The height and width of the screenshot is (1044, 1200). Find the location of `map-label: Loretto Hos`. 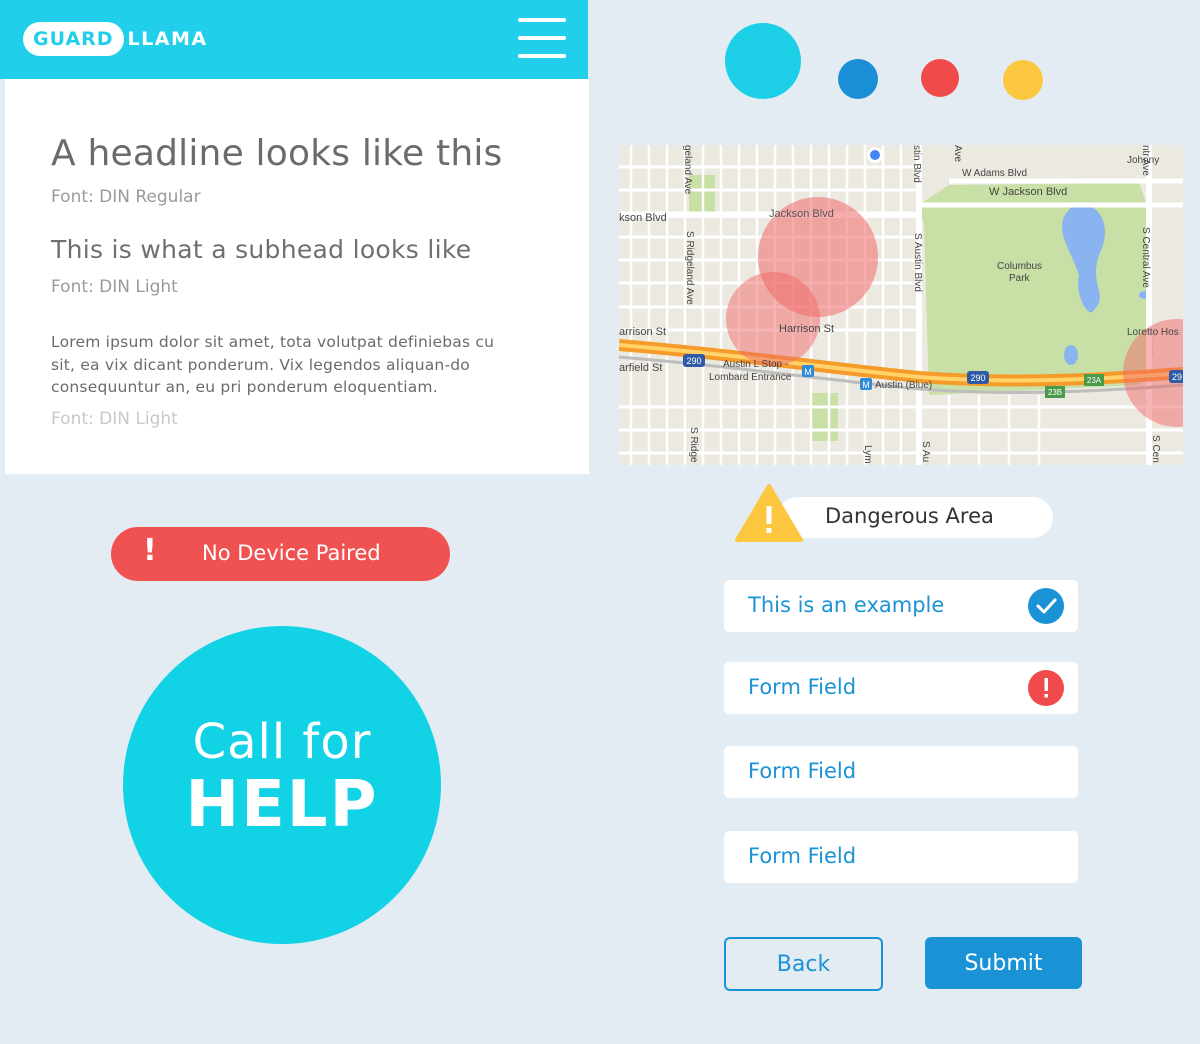

map-label: Loretto Hos is located at coordinates (1153, 332).